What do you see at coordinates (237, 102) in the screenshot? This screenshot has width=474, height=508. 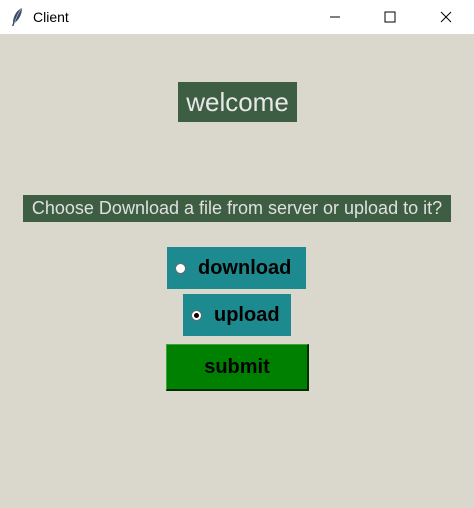 I see `welcome-label: welcome` at bounding box center [237, 102].